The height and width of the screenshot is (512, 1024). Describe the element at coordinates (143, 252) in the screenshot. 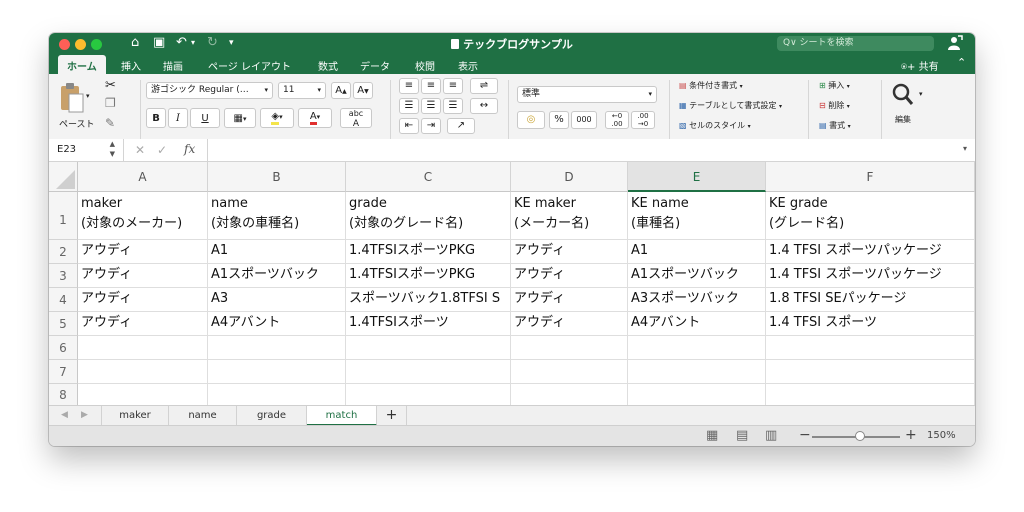

I see `cell-a2: アウディ` at that location.